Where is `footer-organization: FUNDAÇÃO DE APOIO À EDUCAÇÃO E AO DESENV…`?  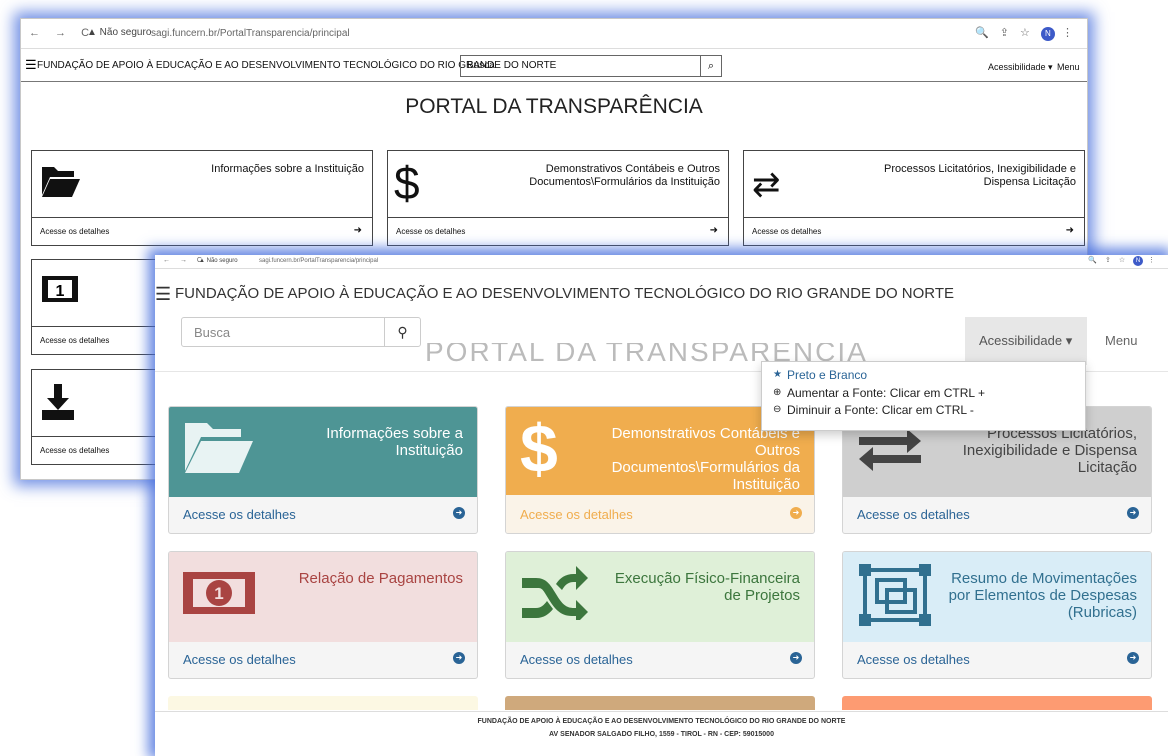
footer-organization: FUNDAÇÃO DE APOIO À EDUCAÇÃO E AO DESENV… is located at coordinates (661, 721).